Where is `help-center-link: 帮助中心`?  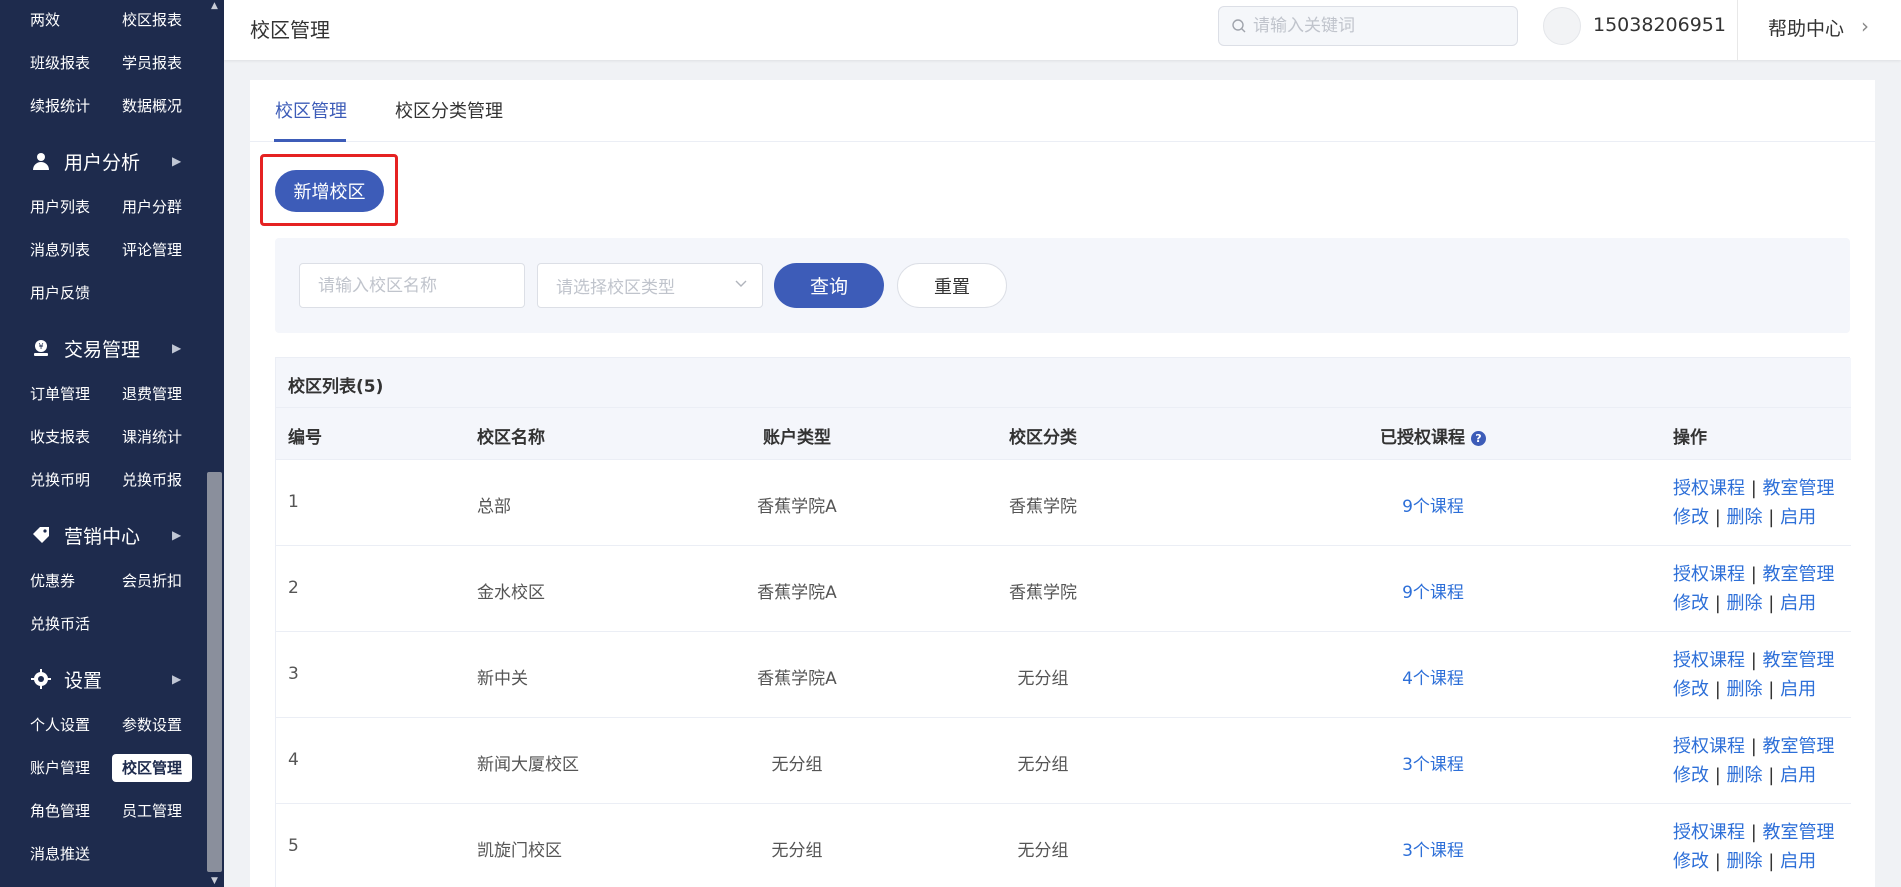 help-center-link: 帮助中心 is located at coordinates (1806, 27).